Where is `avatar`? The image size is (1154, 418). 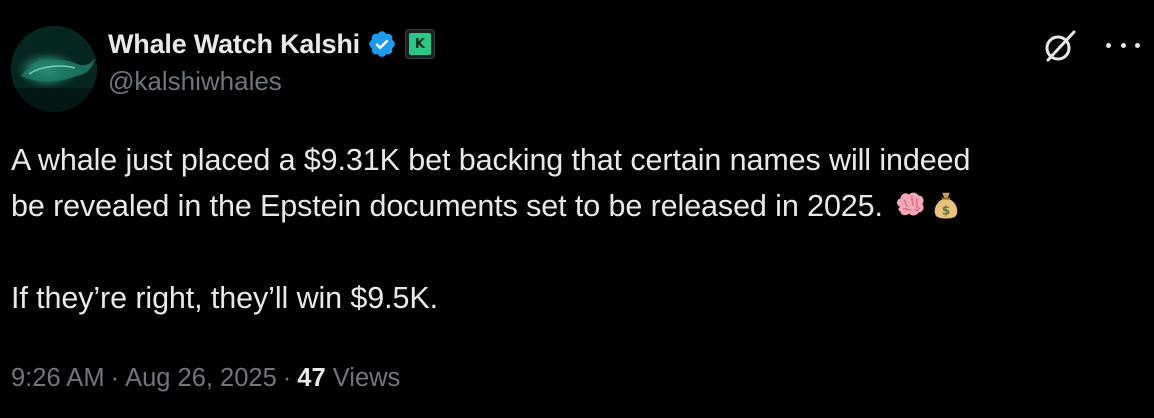
avatar is located at coordinates (54, 69).